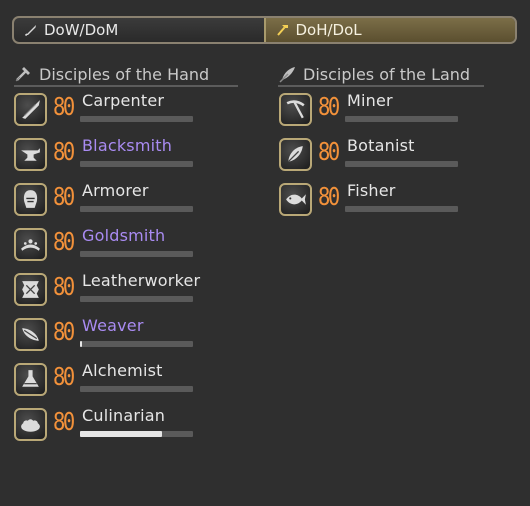 The height and width of the screenshot is (506, 530). What do you see at coordinates (30, 154) in the screenshot?
I see `anvil-icon` at bounding box center [30, 154].